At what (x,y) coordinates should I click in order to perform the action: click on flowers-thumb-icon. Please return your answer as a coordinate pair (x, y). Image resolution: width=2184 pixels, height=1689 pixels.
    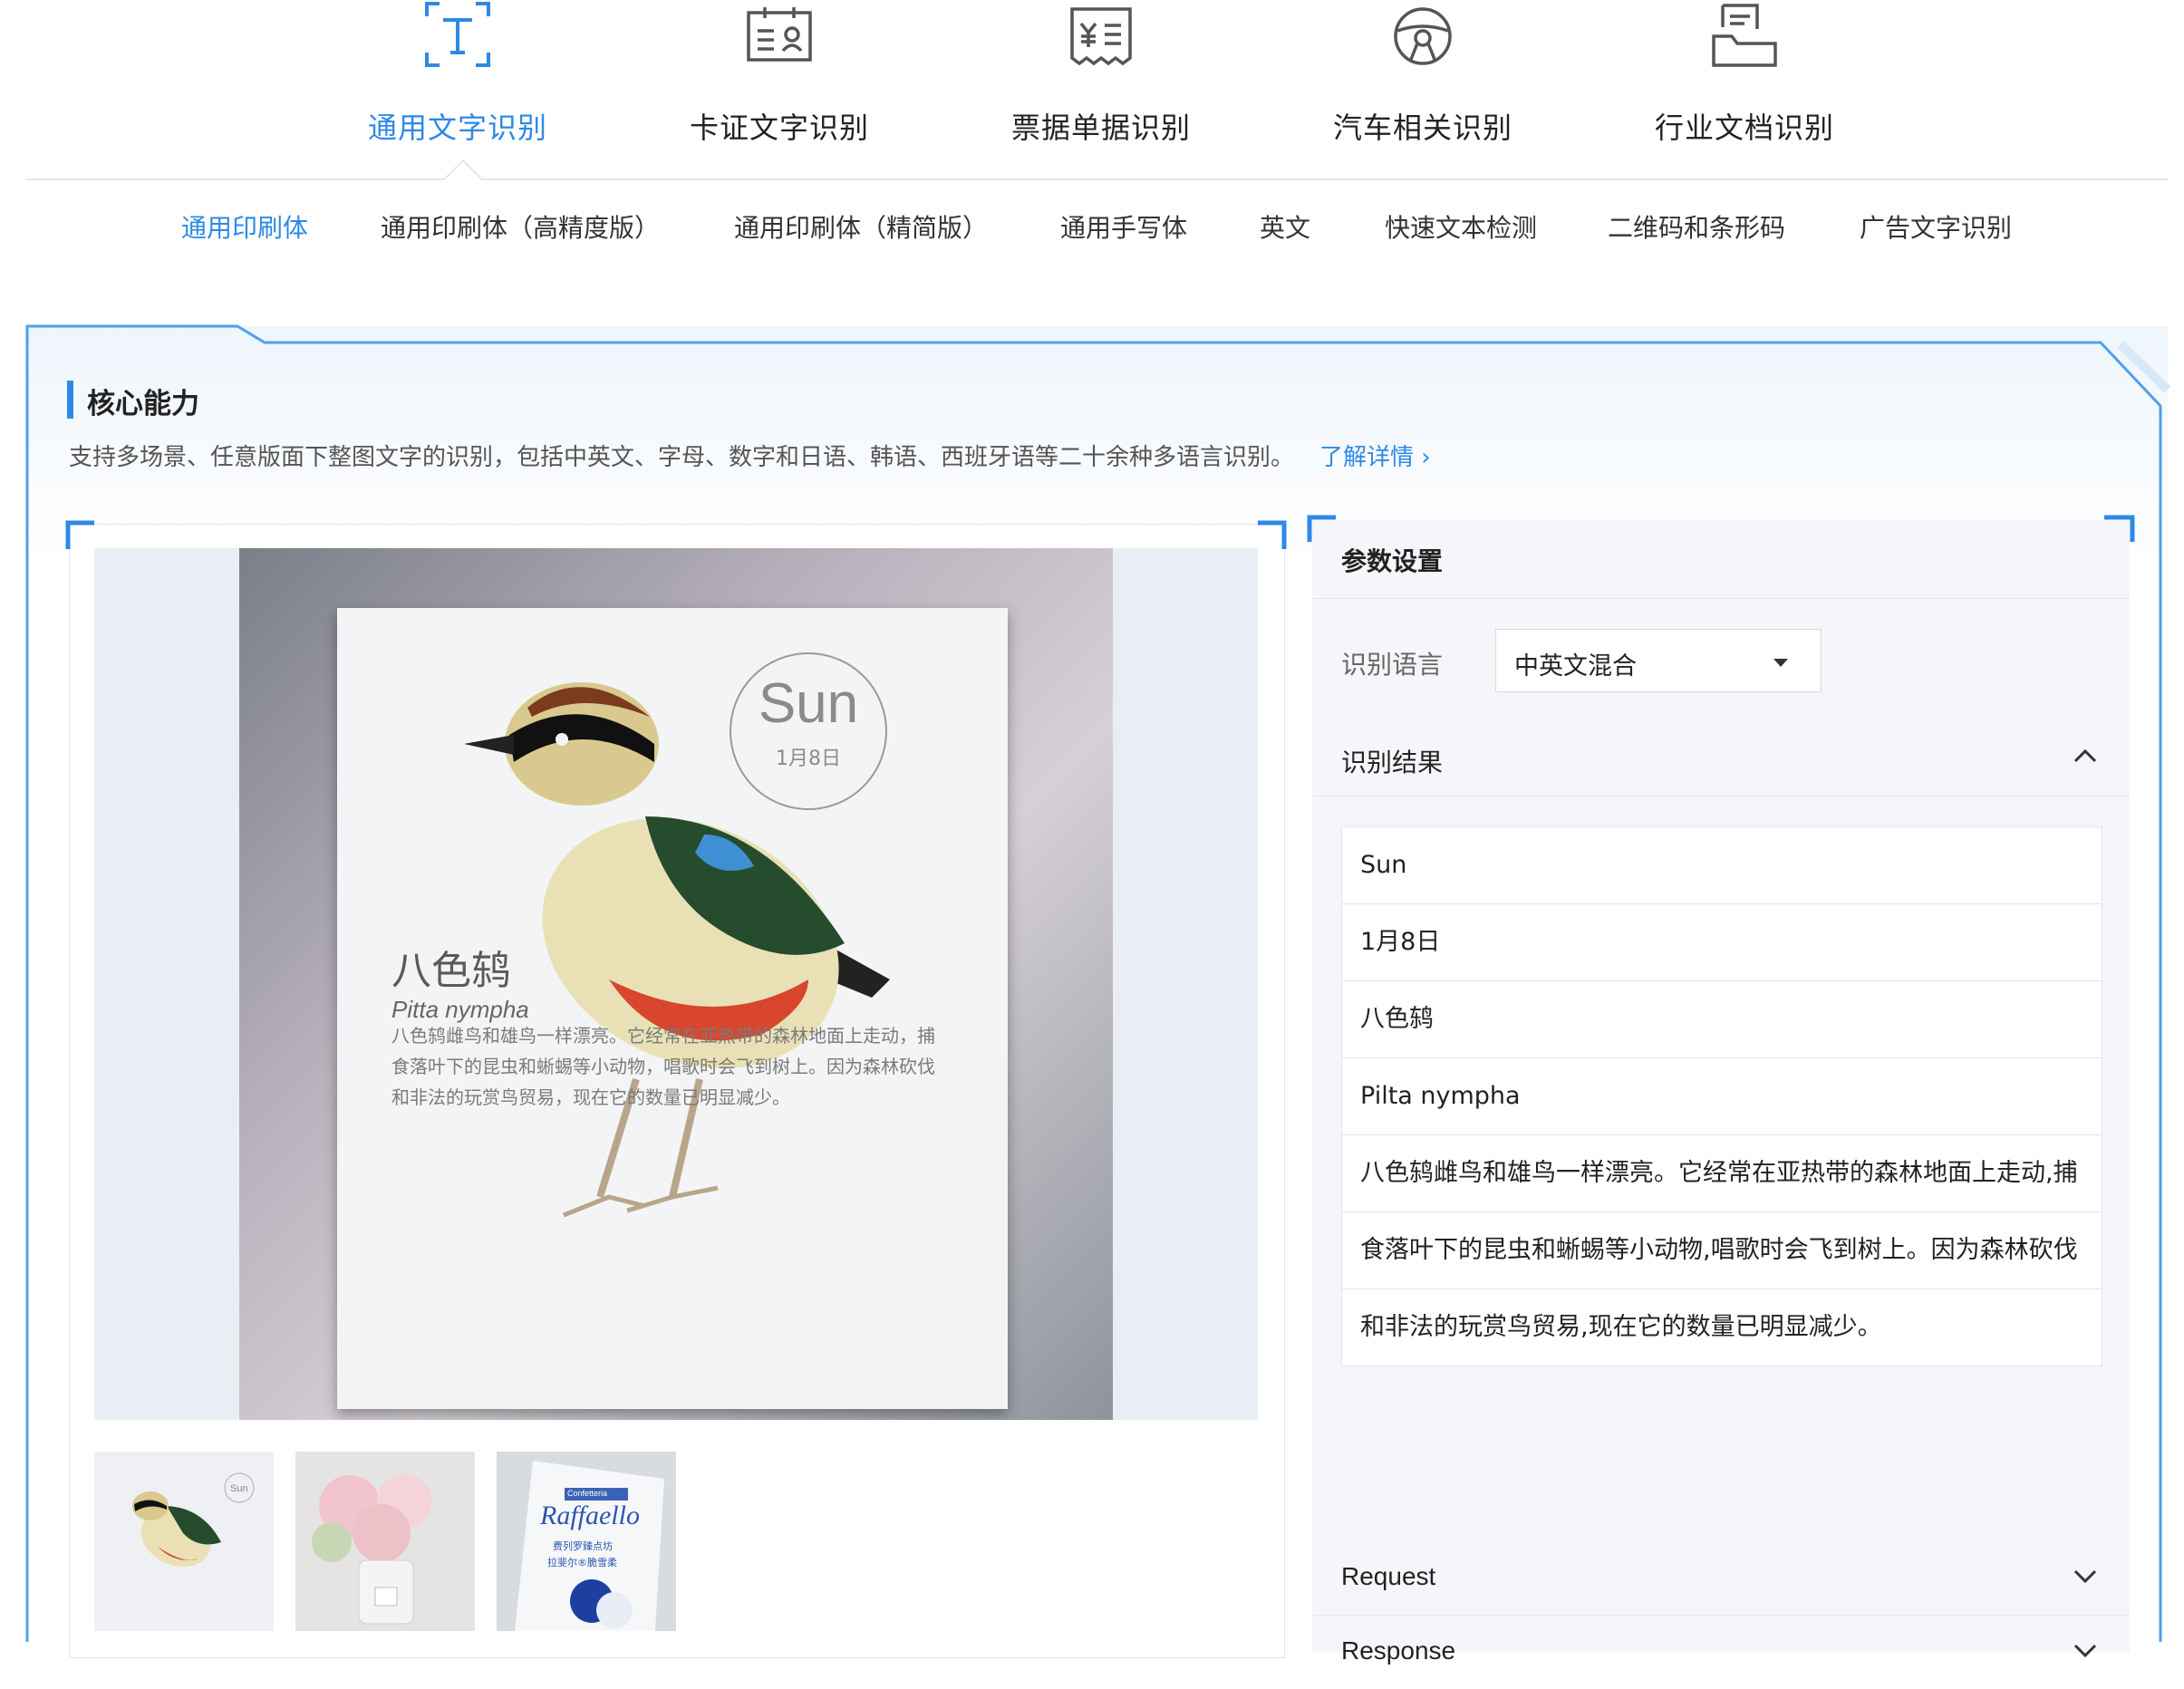
    Looking at the image, I should click on (385, 1541).